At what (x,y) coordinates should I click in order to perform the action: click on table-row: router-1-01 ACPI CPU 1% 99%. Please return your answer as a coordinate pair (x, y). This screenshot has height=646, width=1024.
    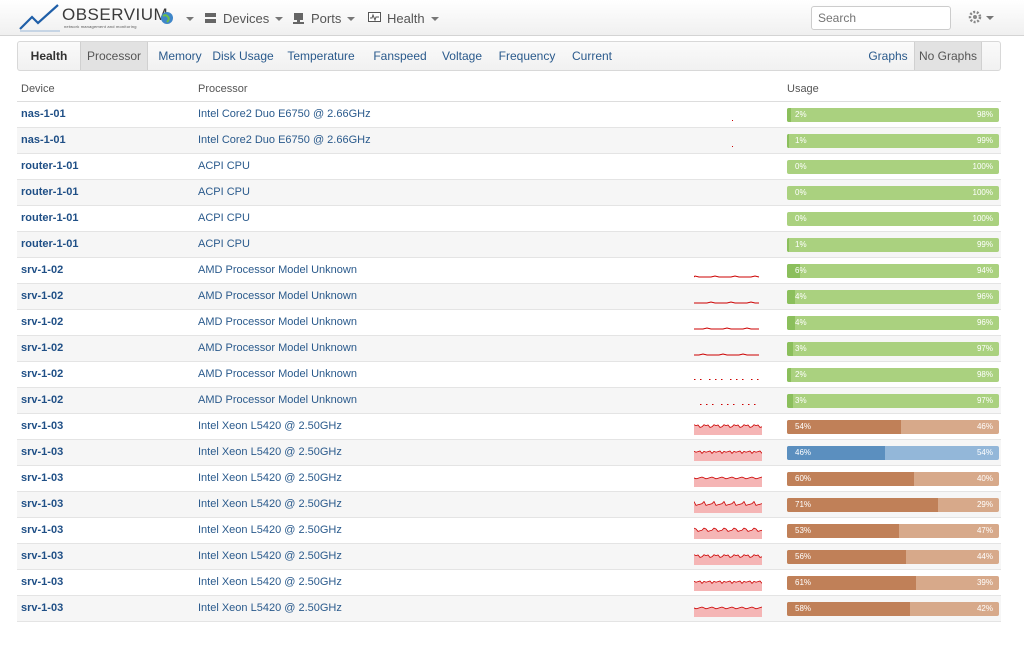
    Looking at the image, I should click on (509, 245).